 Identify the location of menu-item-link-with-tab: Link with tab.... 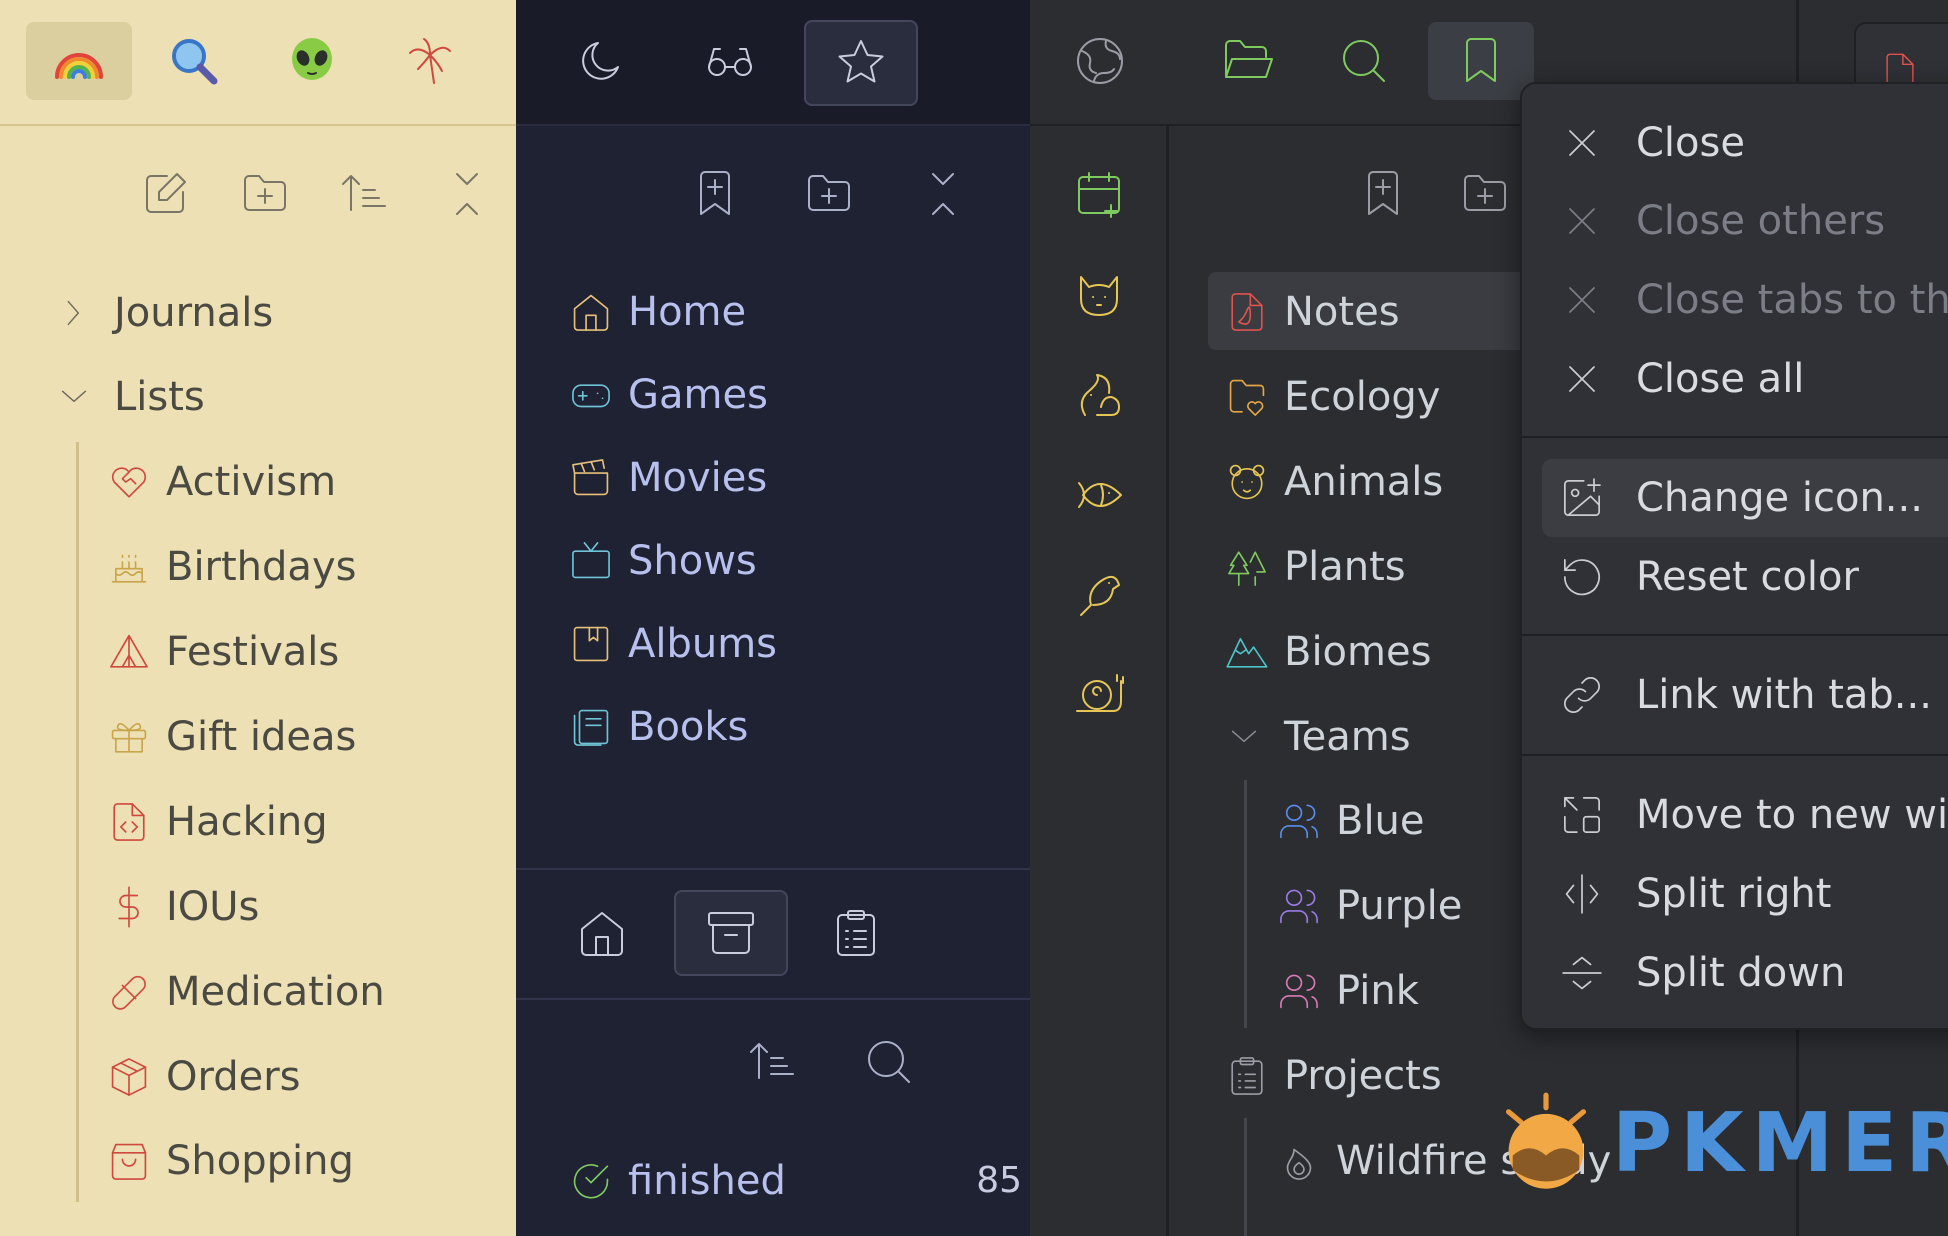
(1745, 695).